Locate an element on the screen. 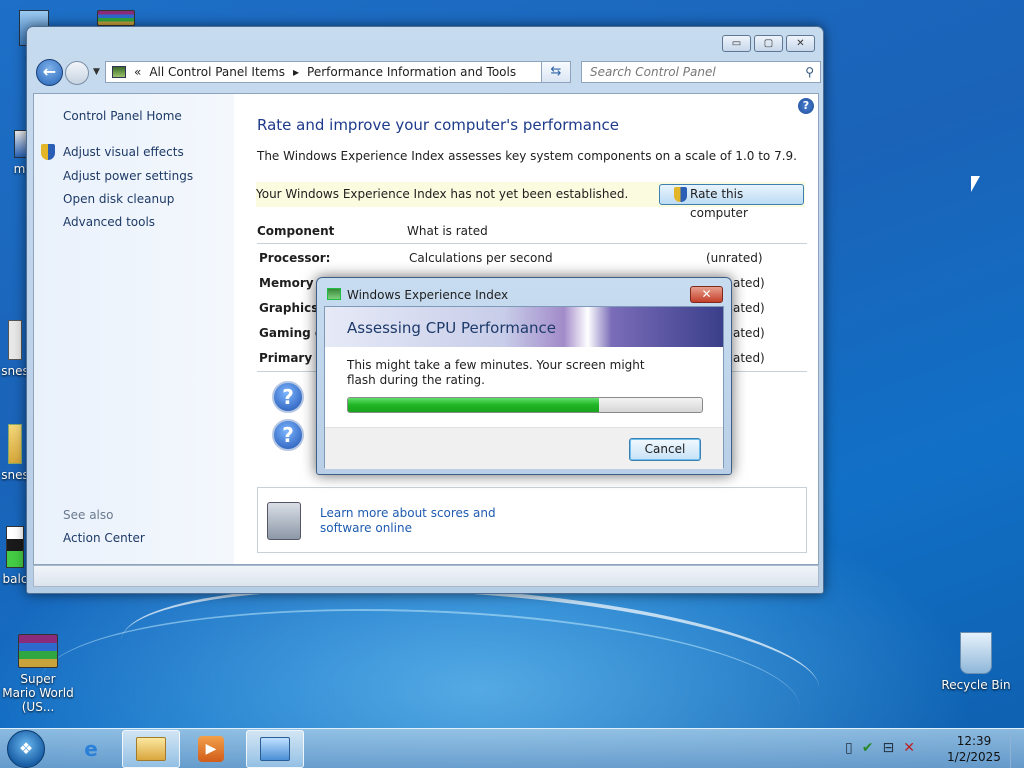 This screenshot has height=768, width=1024. back-button: ← is located at coordinates (49, 72).